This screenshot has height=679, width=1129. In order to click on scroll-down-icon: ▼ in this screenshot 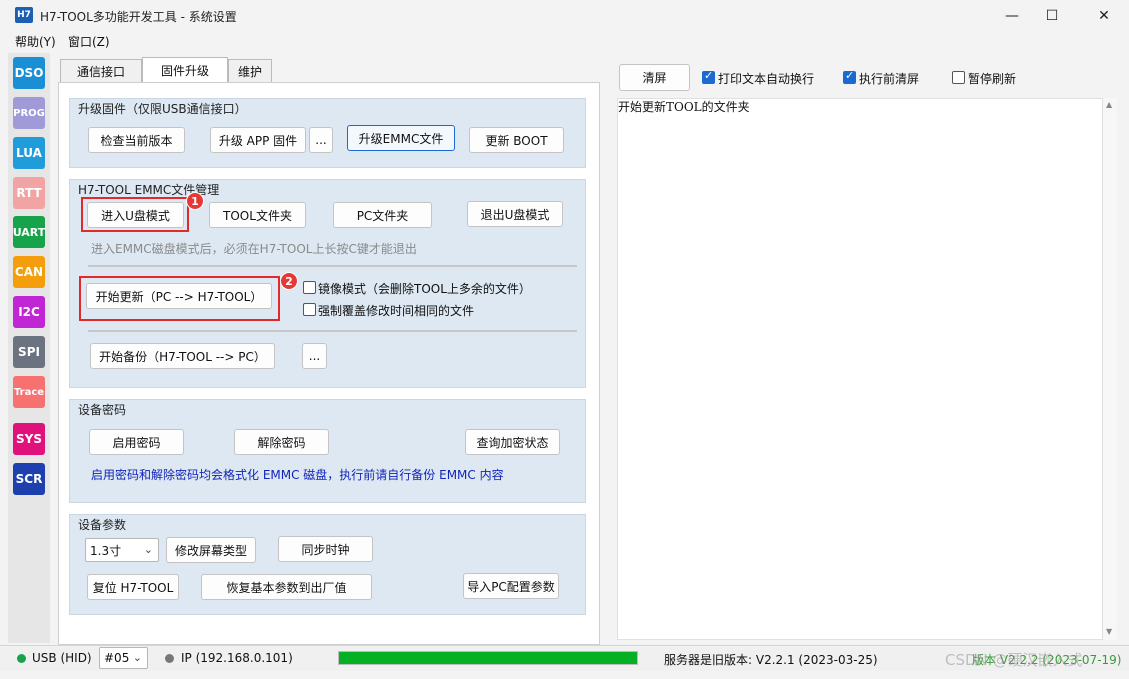, I will do `click(1109, 631)`.